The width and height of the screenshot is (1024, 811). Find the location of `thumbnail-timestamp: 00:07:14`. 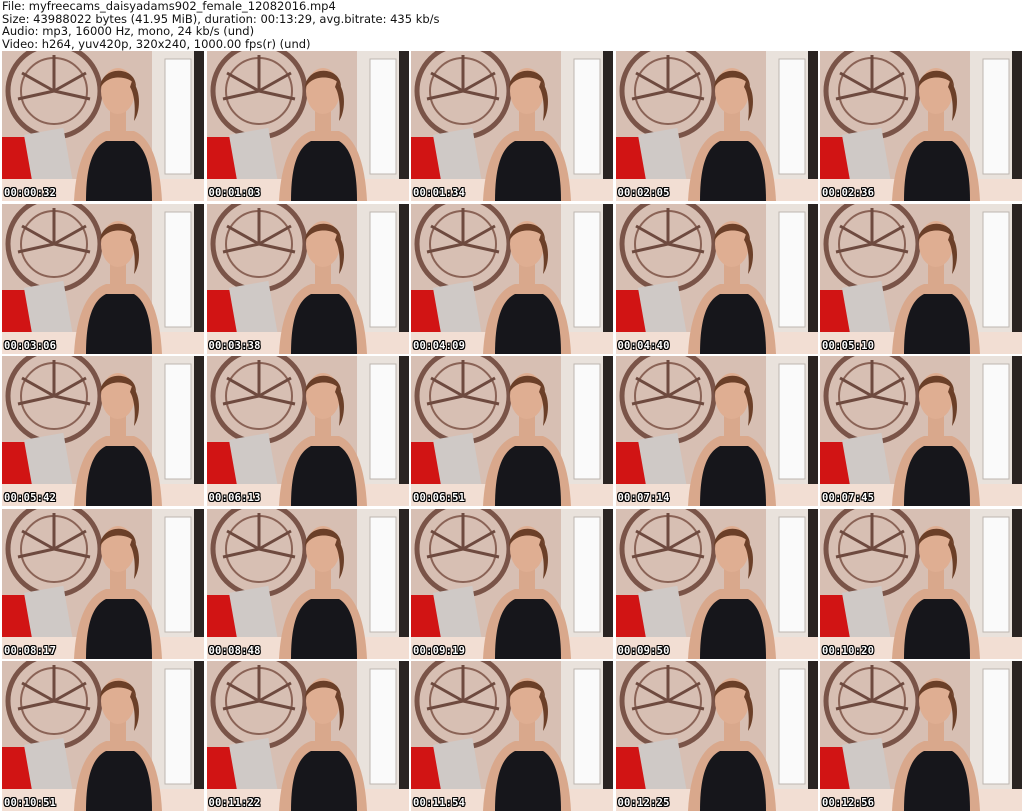

thumbnail-timestamp: 00:07:14 is located at coordinates (643, 498).